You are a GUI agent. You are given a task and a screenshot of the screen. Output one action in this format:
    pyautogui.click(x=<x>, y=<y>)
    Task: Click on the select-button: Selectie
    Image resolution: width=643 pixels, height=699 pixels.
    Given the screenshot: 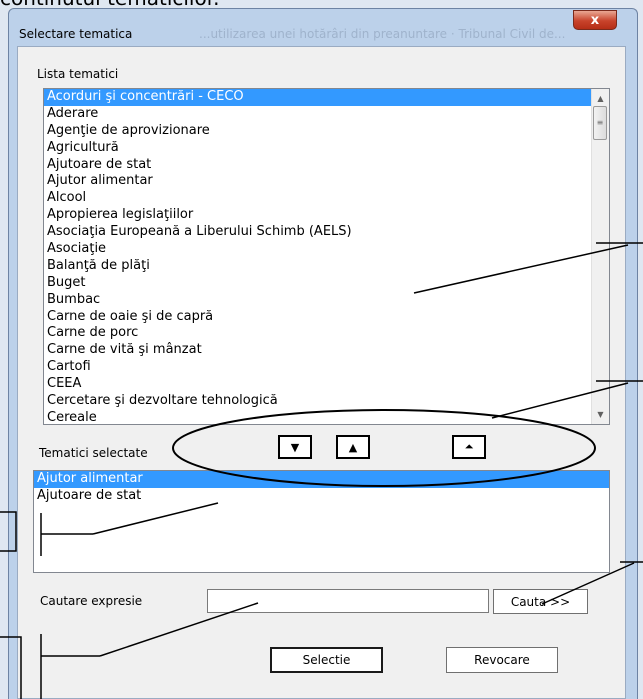 What is the action you would take?
    pyautogui.click(x=326, y=660)
    